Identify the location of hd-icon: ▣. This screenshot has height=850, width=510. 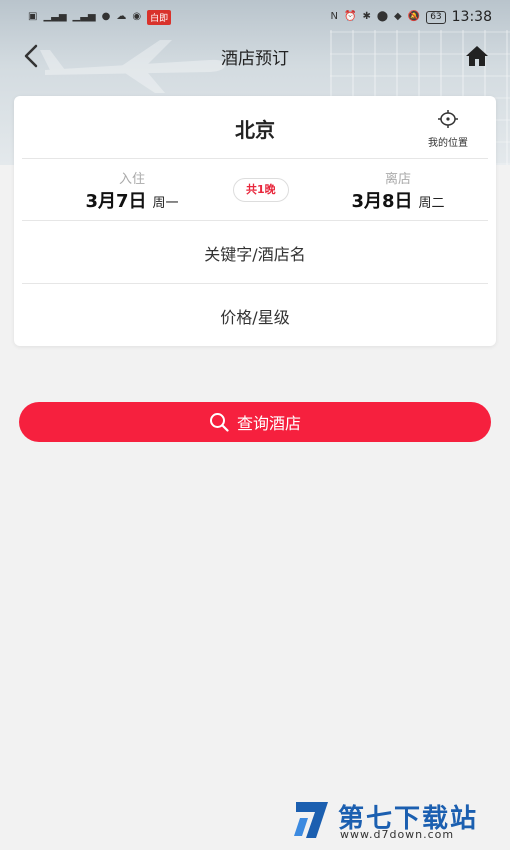
(33, 16).